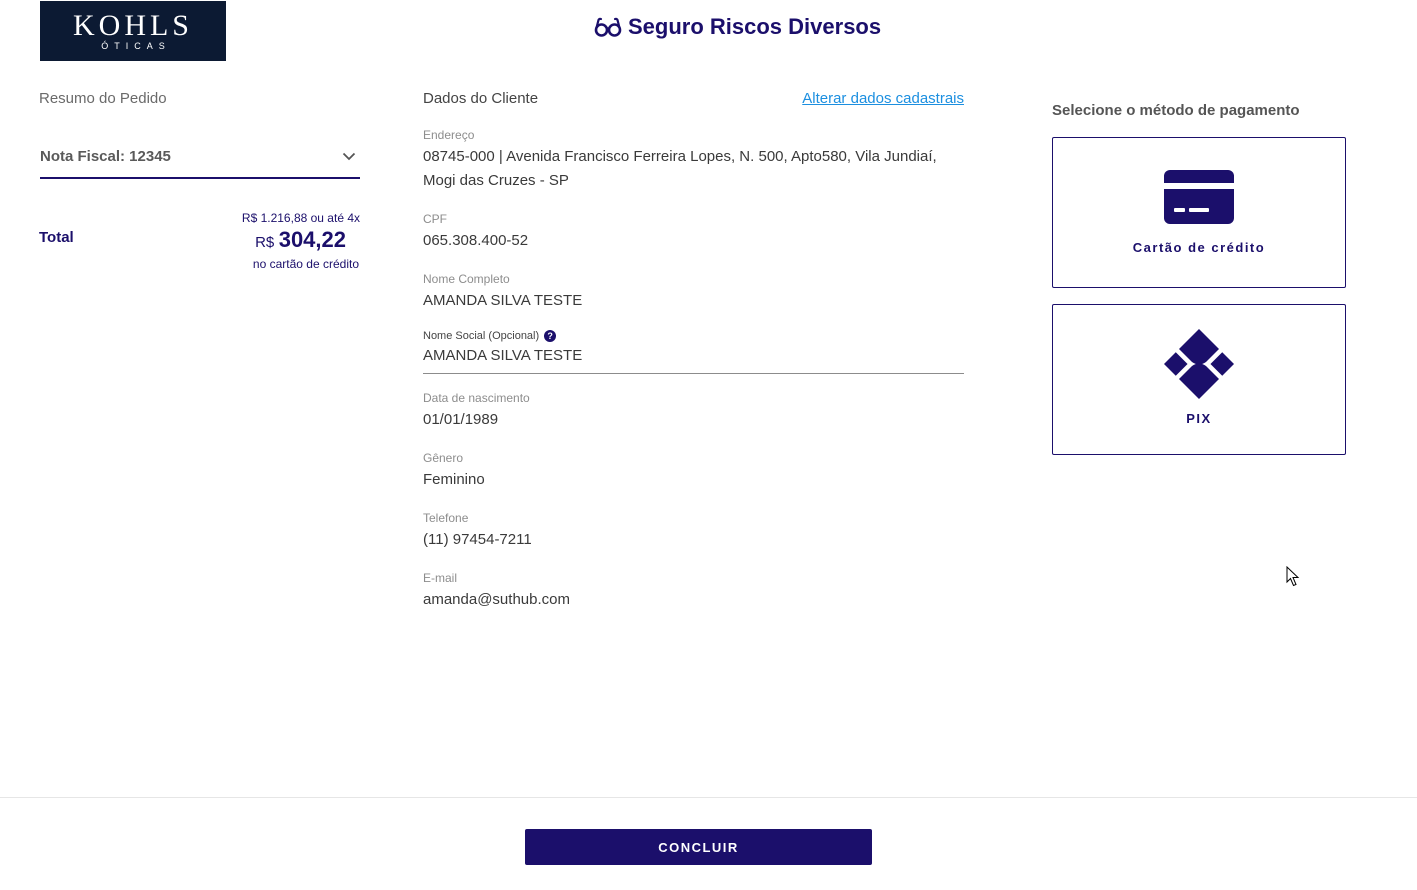 Image resolution: width=1417 pixels, height=890 pixels. I want to click on page-title-text: Seguro Riscos Diversos, so click(755, 26).